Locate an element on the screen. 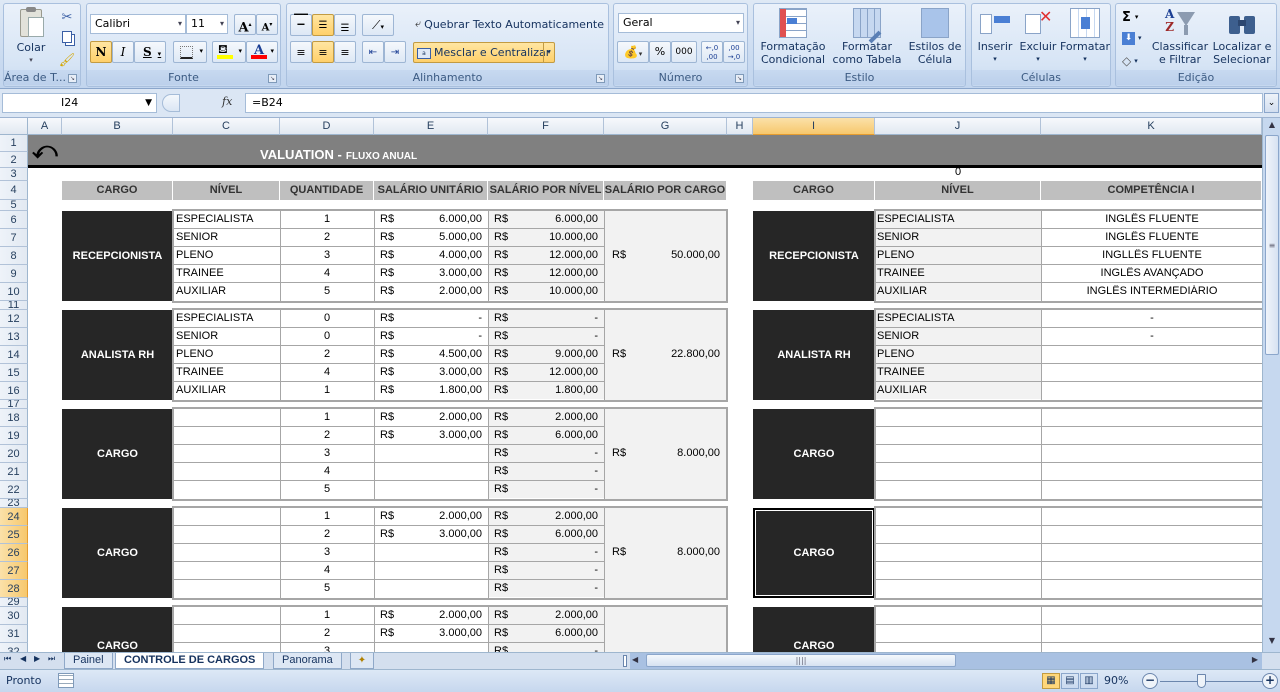 This screenshot has width=1280, height=692. cargo-label-right: RECEPCIONISTA is located at coordinates (814, 256).